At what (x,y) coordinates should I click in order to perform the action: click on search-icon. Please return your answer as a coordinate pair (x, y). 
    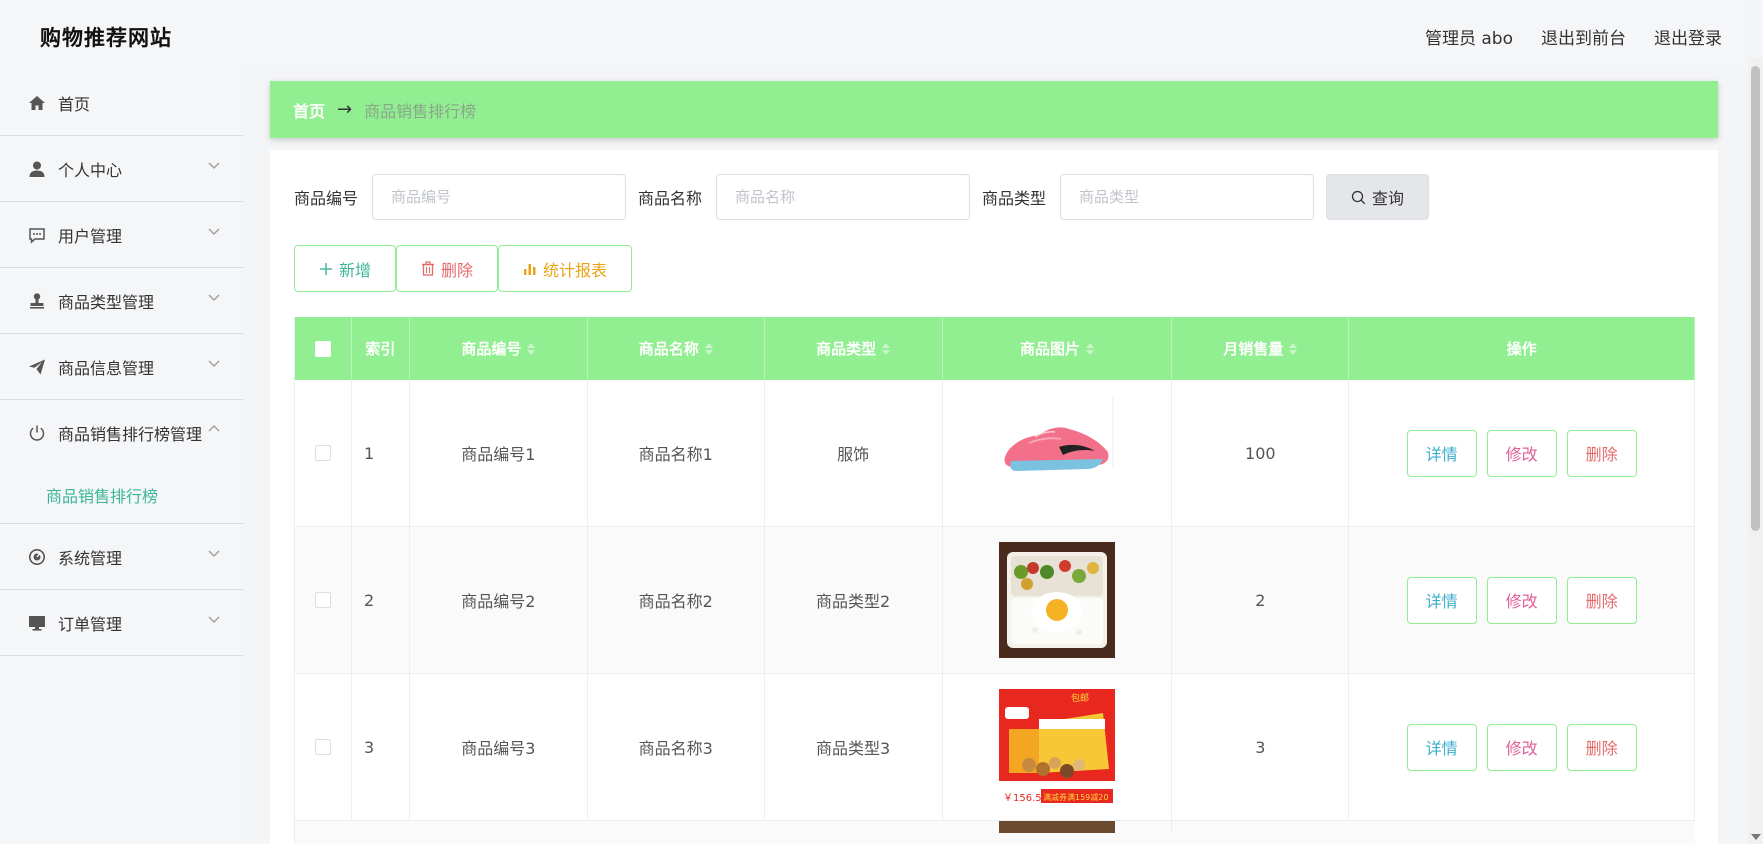
    Looking at the image, I should click on (1358, 197).